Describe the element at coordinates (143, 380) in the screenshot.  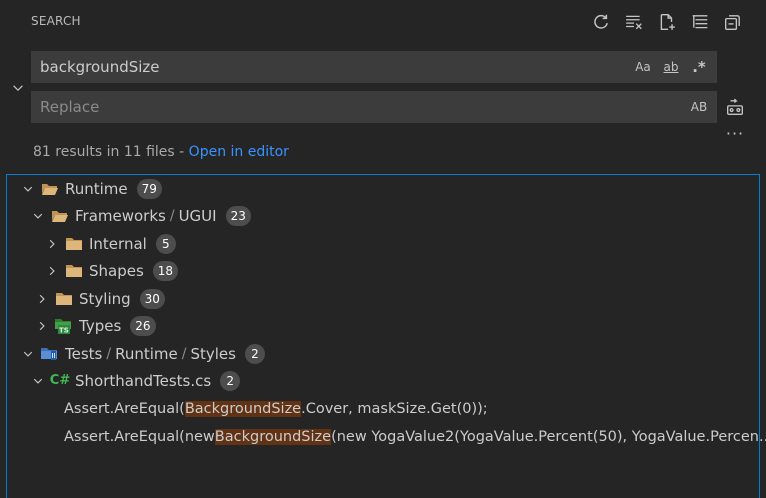
I see `file-label: ShorthandTests.cs` at that location.